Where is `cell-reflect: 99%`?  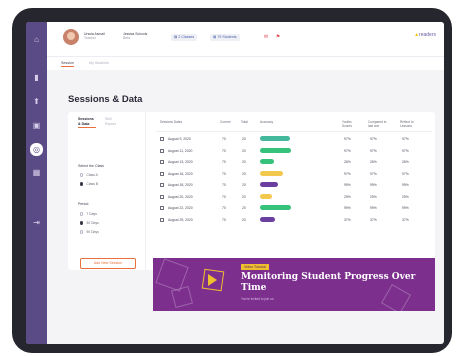
cell-reflect: 99% is located at coordinates (405, 208).